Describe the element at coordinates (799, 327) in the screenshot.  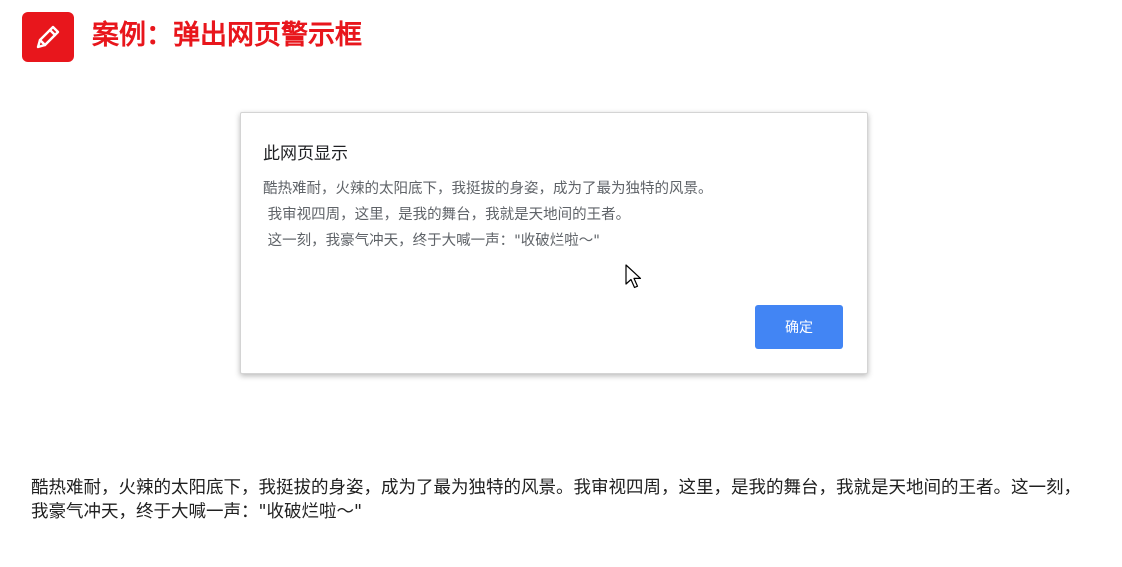
I see `ok-button: 确定` at that location.